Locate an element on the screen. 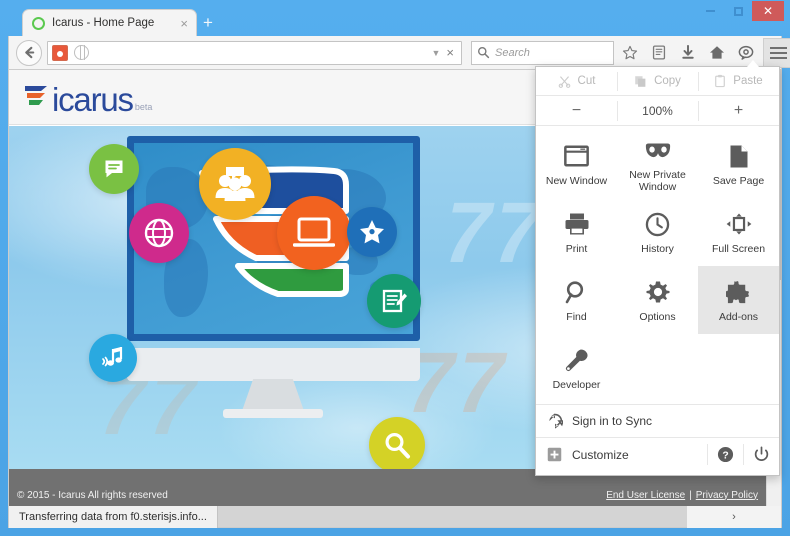  menu-item-history: History is located at coordinates (657, 232).